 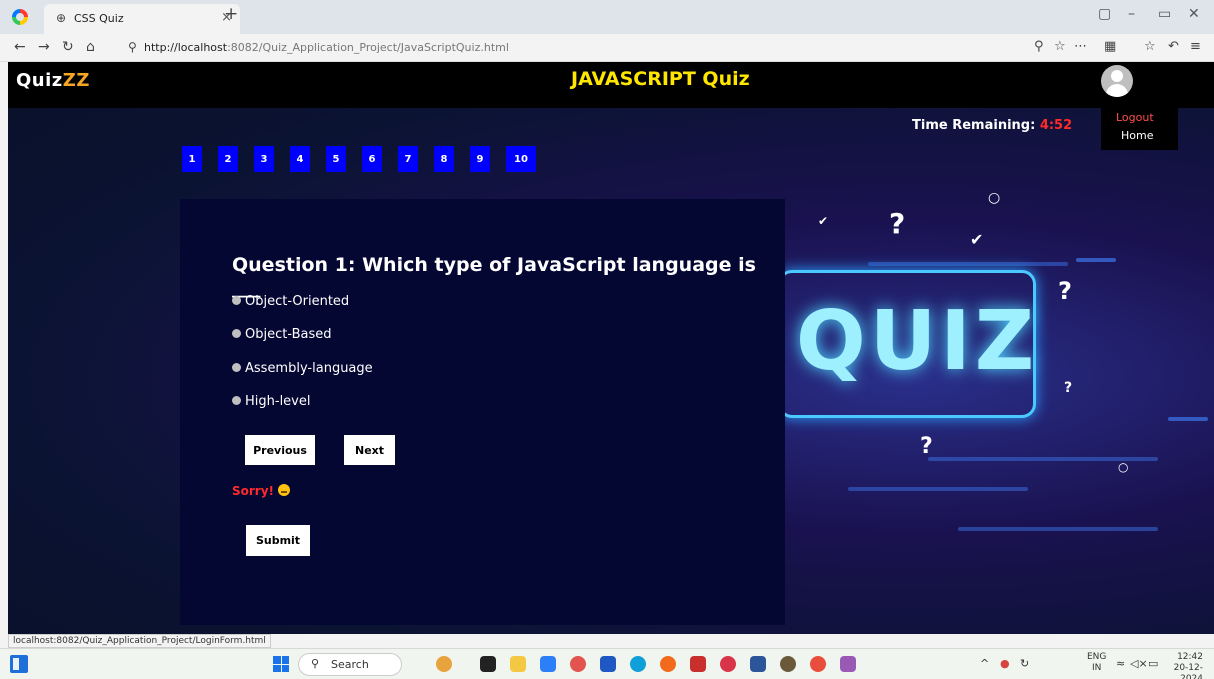 I want to click on new-tab-icon: +, so click(x=231, y=14).